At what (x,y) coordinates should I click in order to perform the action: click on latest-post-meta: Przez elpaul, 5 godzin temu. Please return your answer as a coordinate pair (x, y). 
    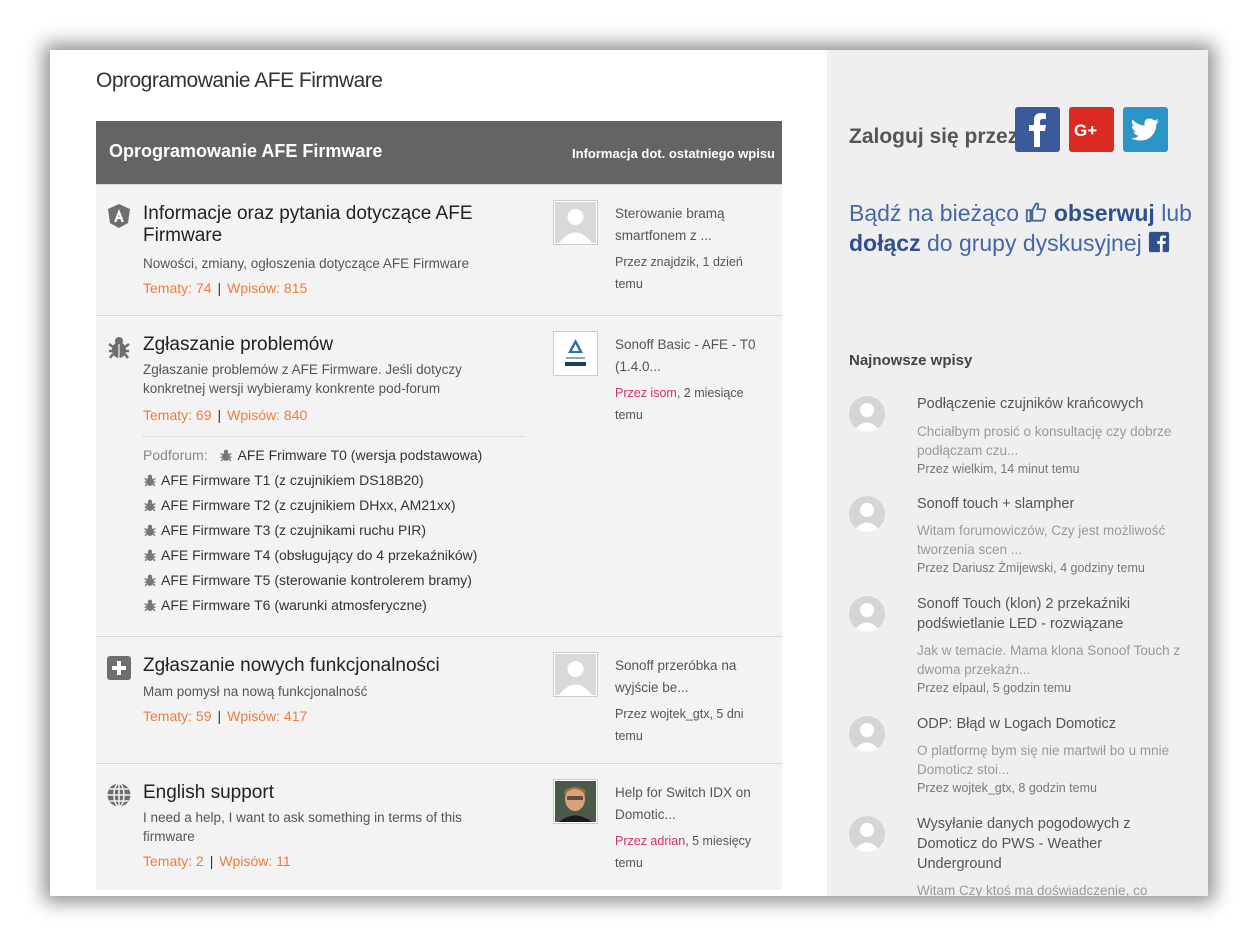
    Looking at the image, I should click on (994, 688).